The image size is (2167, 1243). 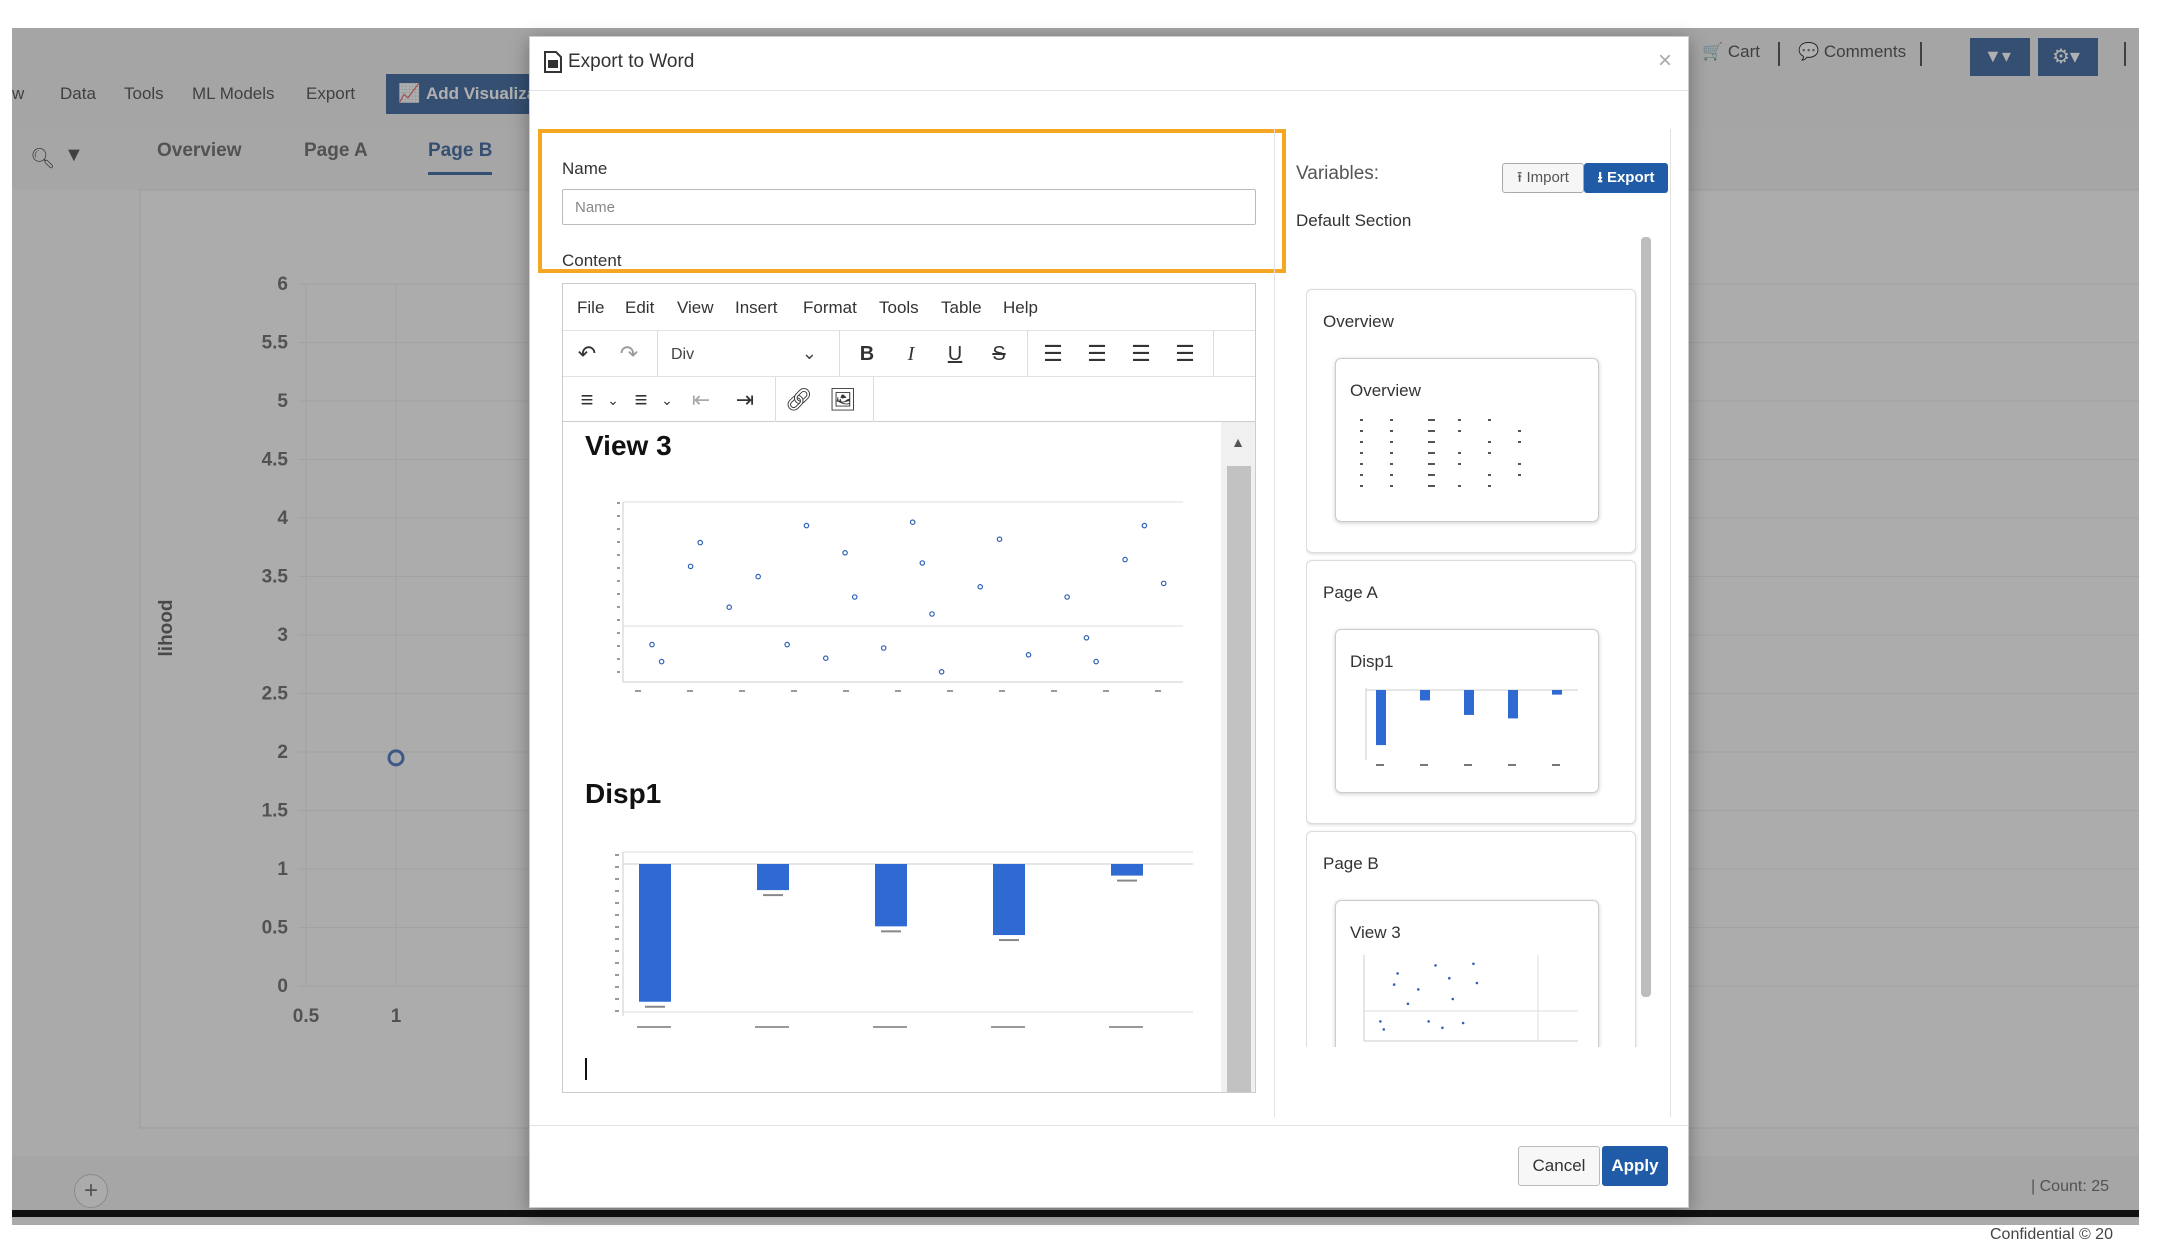 I want to click on undo-icon: ↶, so click(x=587, y=354).